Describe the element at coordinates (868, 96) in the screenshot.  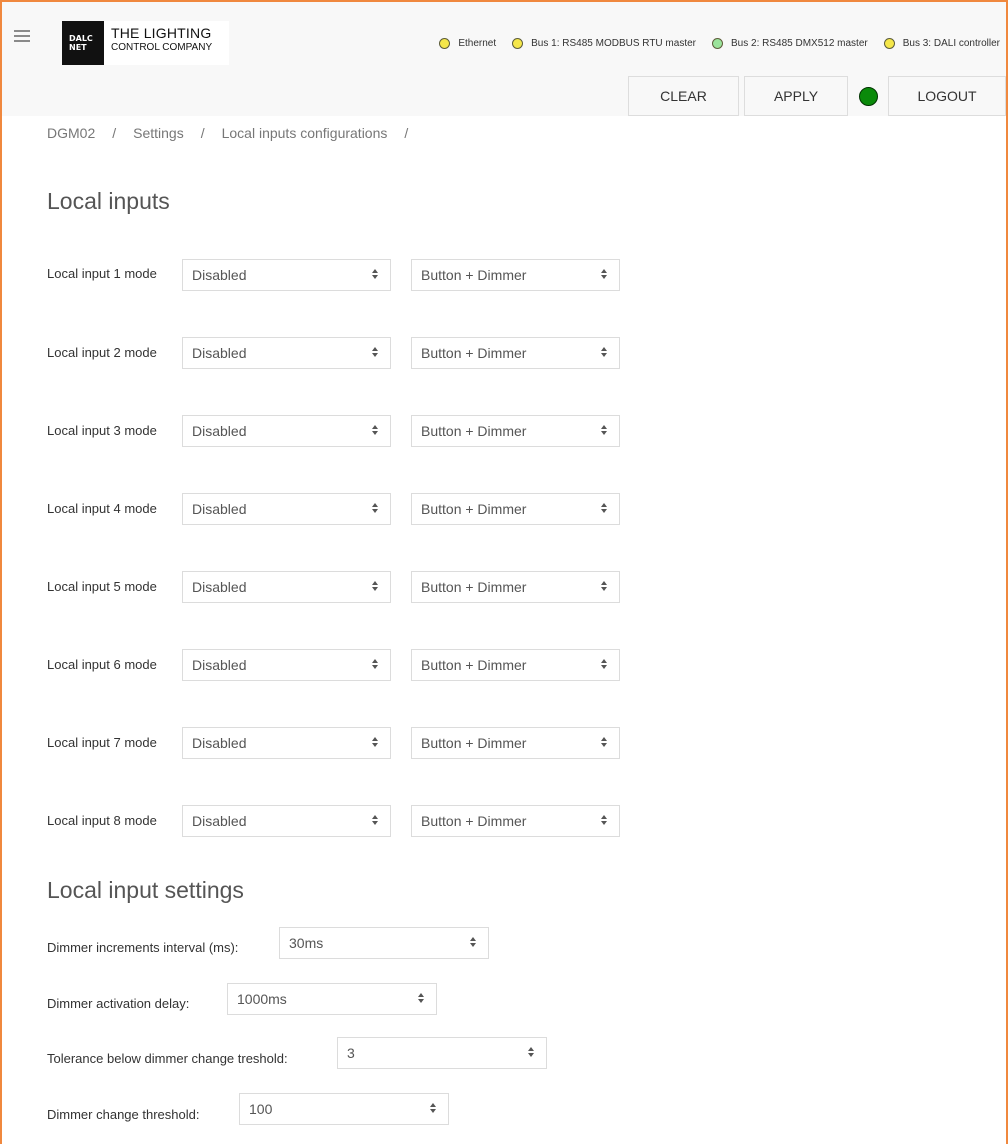
I see `connection-status-icon` at that location.